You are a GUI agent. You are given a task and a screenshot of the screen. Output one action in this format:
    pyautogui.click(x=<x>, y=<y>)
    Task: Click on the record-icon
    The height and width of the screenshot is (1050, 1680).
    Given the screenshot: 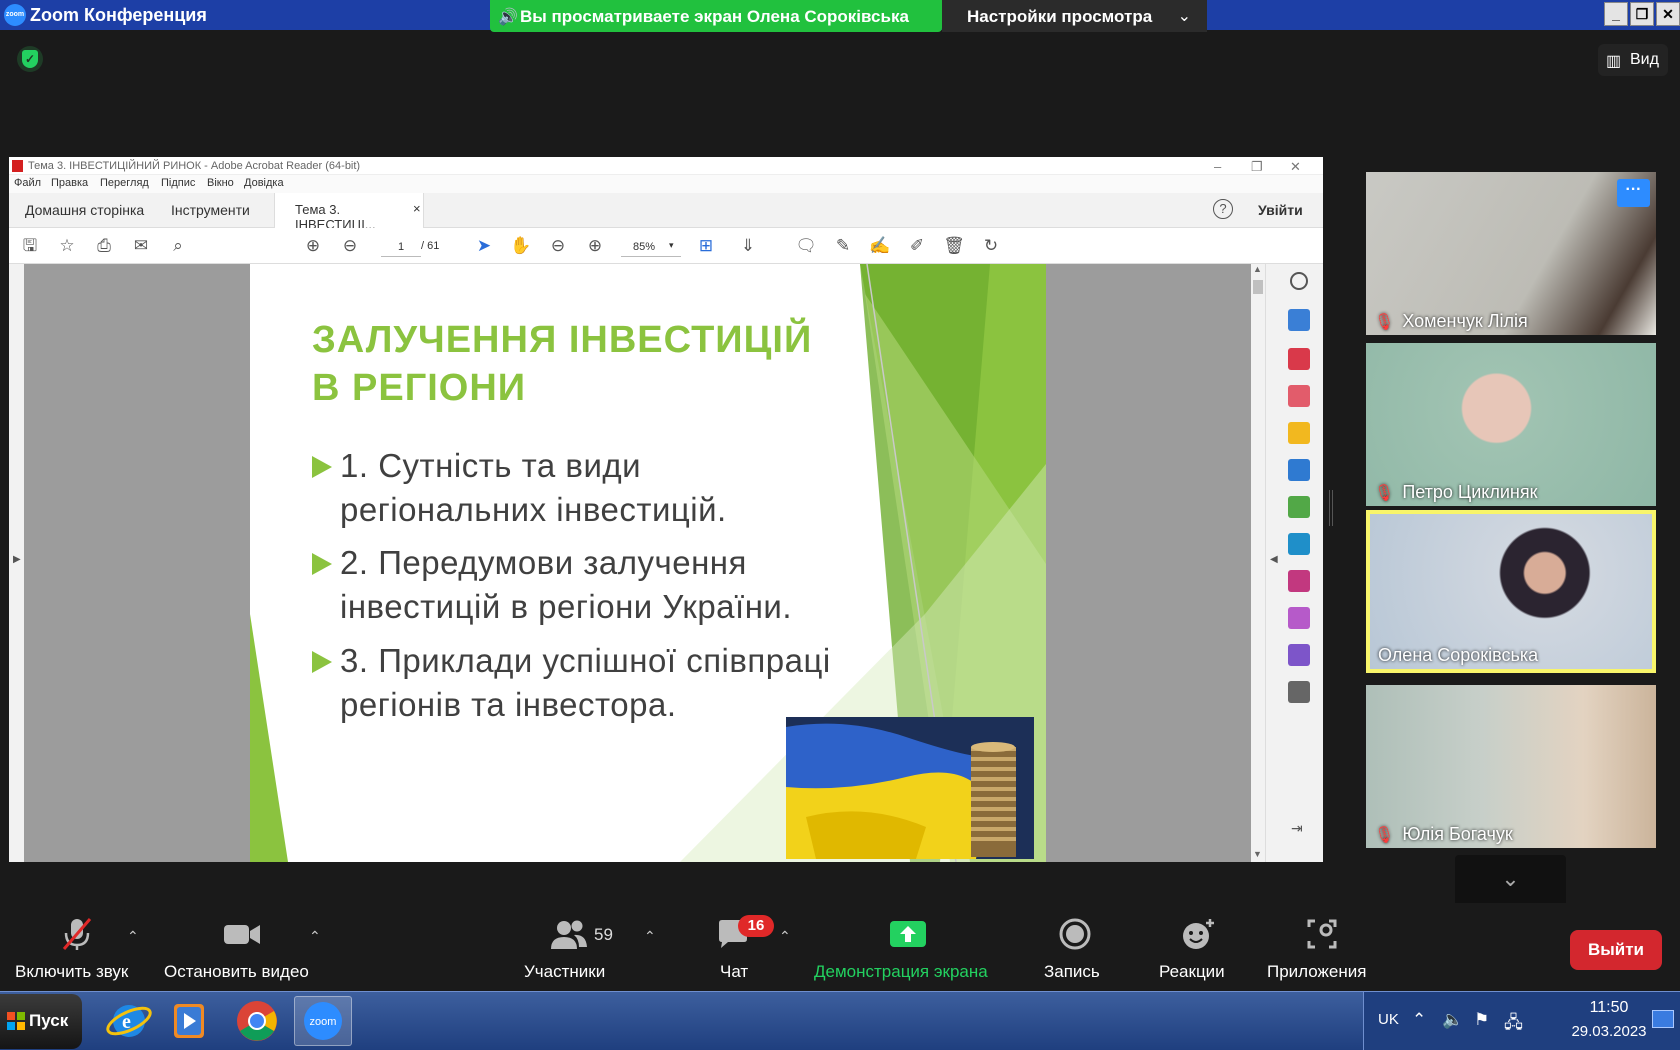 What is the action you would take?
    pyautogui.click(x=1075, y=934)
    